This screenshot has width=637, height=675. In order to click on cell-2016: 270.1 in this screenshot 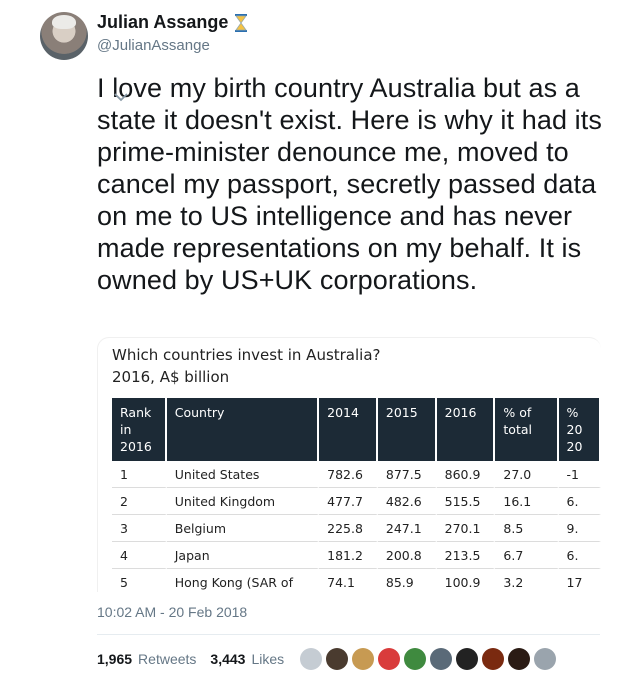, I will do `click(466, 528)`.